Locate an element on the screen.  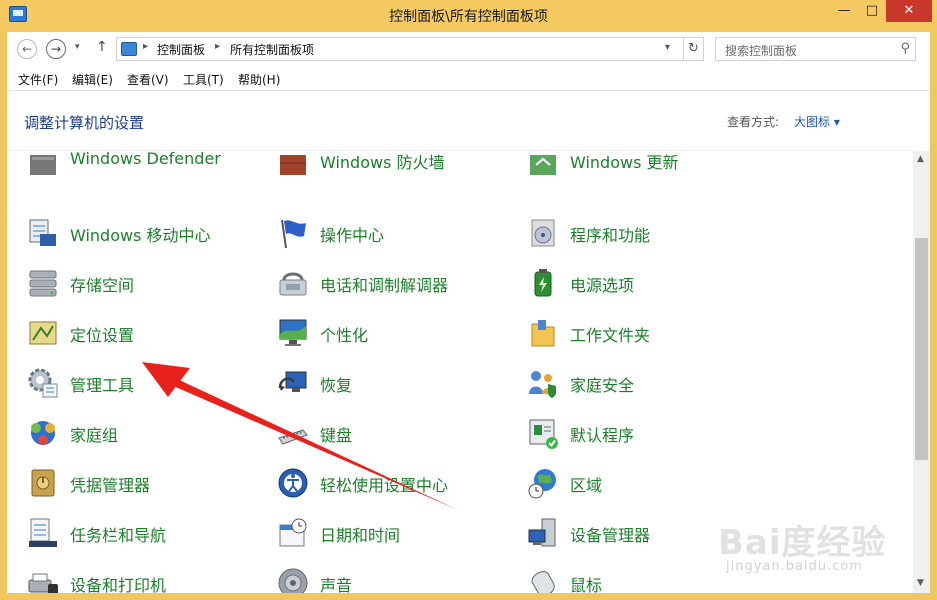
mouse-icon is located at coordinates (543, 582).